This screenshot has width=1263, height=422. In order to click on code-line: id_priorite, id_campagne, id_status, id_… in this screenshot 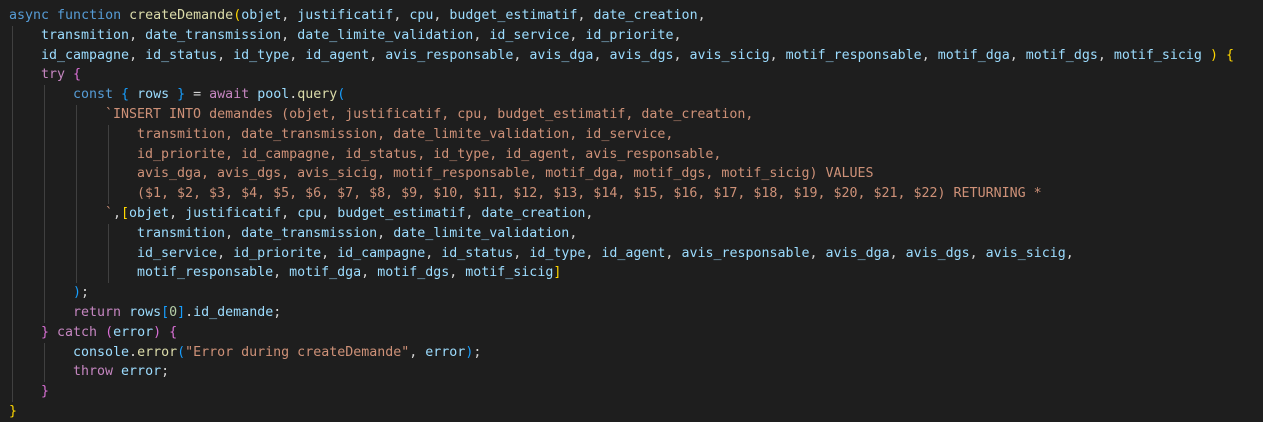, I will do `click(631, 154)`.